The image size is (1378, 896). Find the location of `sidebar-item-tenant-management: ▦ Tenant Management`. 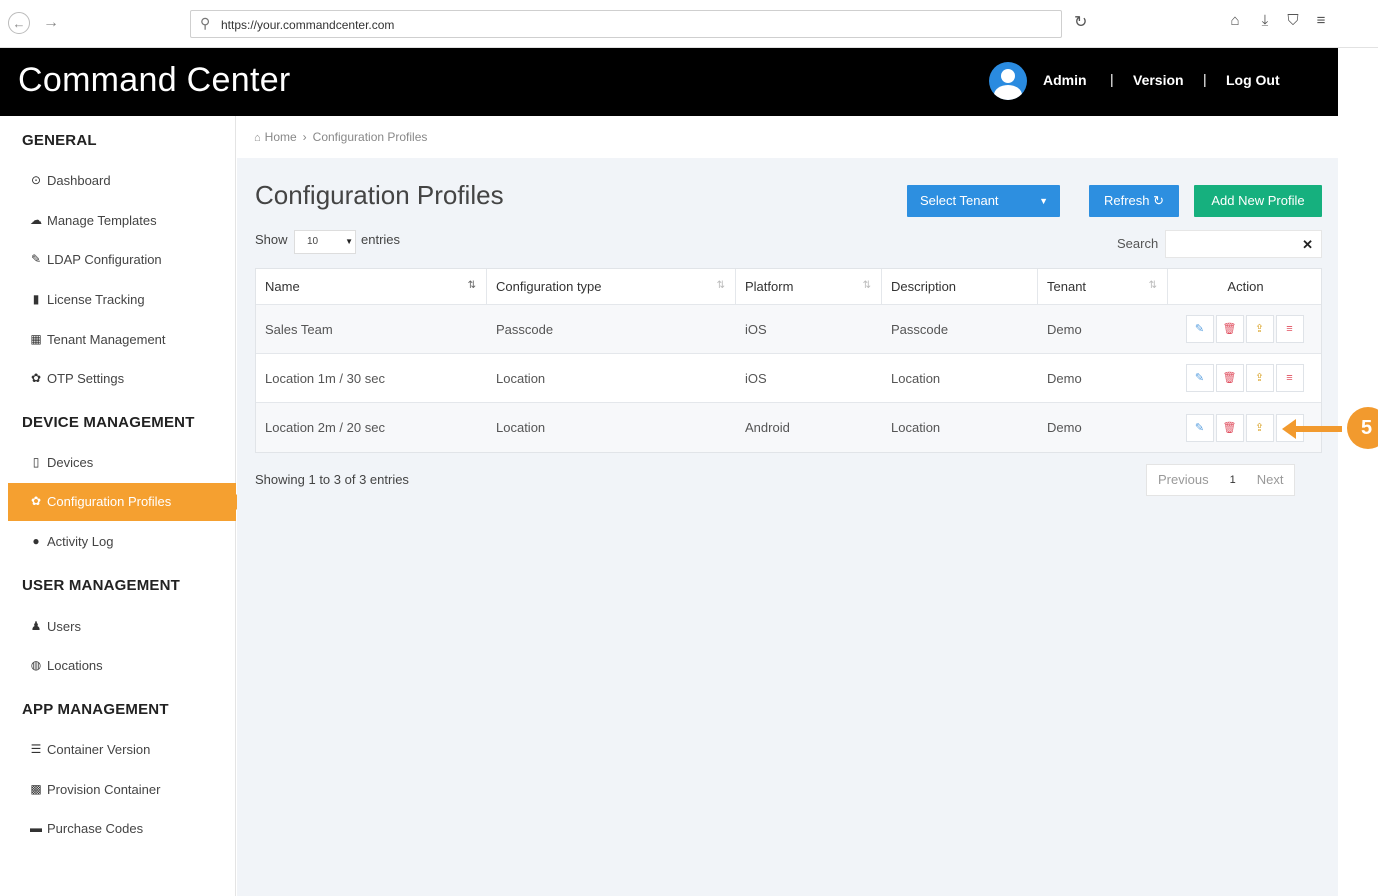

sidebar-item-tenant-management: ▦ Tenant Management is located at coordinates (122, 340).